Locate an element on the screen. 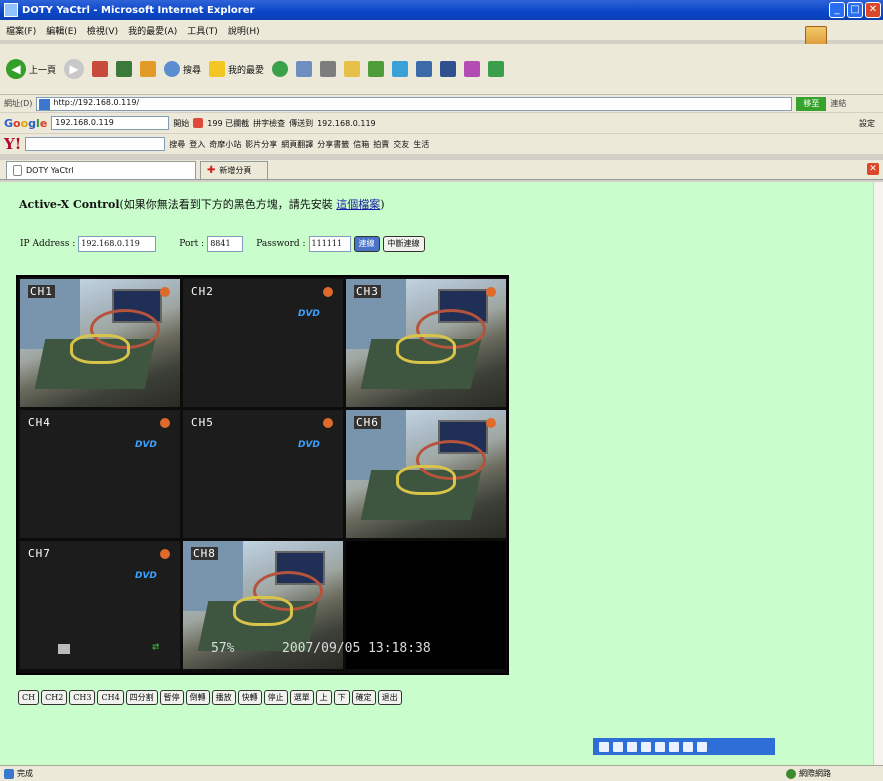 The height and width of the screenshot is (781, 883). play-button: 播放 is located at coordinates (223, 697).